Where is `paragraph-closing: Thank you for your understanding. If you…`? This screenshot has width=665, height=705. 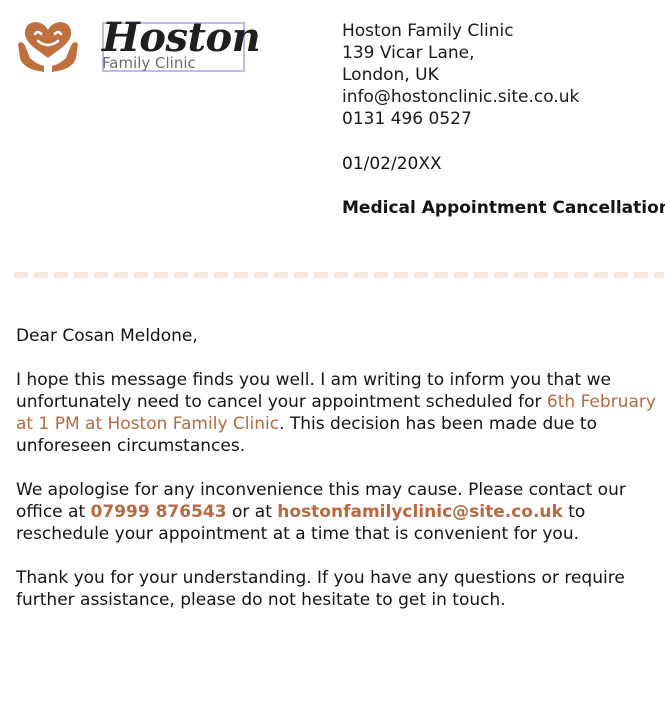 paragraph-closing: Thank you for your understanding. If you… is located at coordinates (320, 589).